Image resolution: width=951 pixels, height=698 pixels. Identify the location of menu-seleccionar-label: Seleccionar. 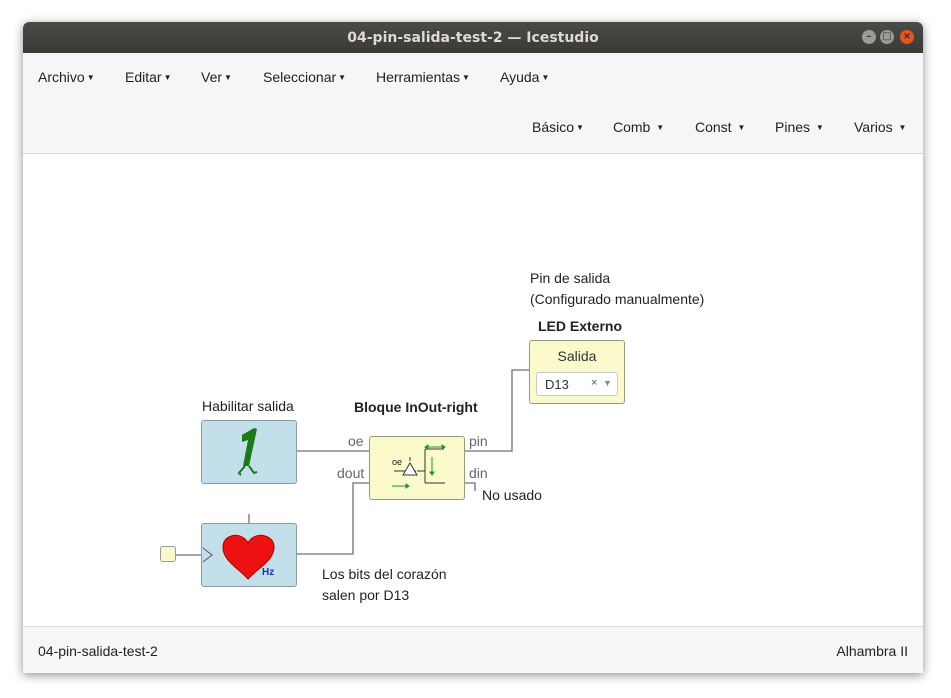
(300, 77).